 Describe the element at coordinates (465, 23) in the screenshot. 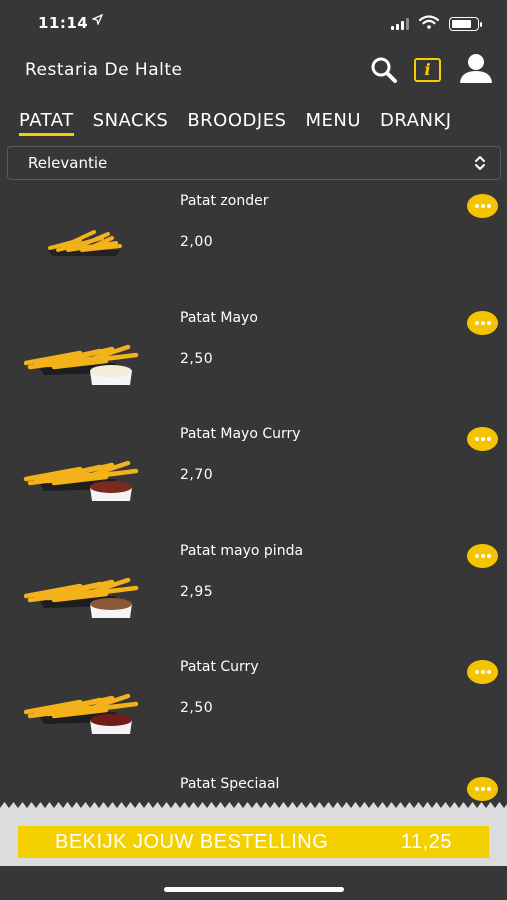

I see `battery-icon` at that location.